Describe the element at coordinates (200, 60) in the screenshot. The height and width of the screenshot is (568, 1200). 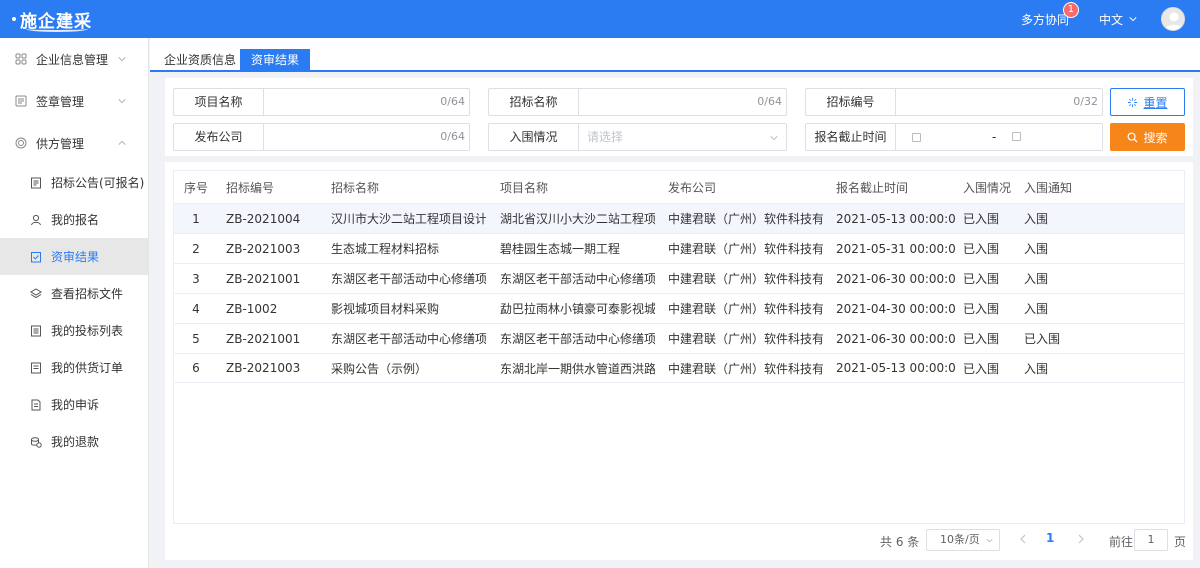
I see `tab-enterprise-qualification: 企业资质信息` at that location.